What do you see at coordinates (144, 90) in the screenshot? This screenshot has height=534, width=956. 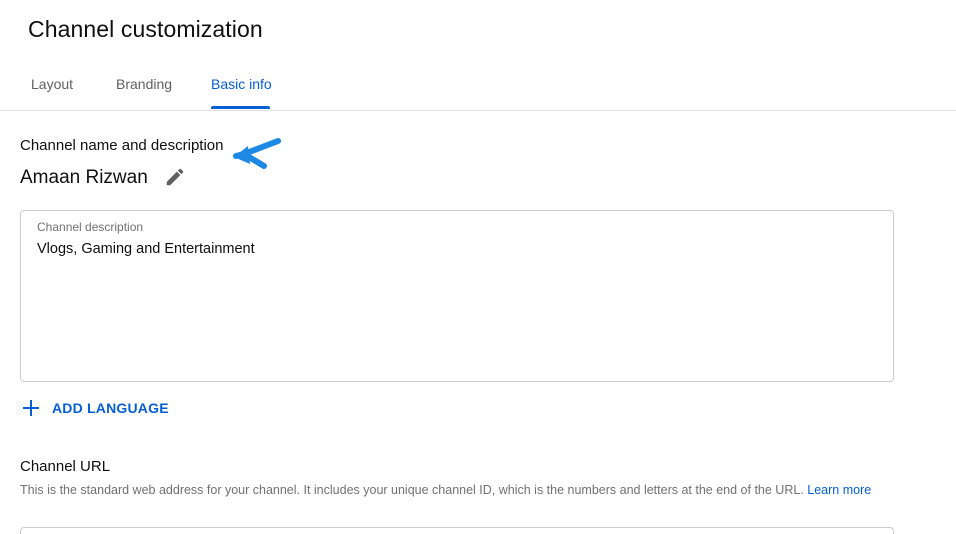 I see `tab-branding: Branding` at bounding box center [144, 90].